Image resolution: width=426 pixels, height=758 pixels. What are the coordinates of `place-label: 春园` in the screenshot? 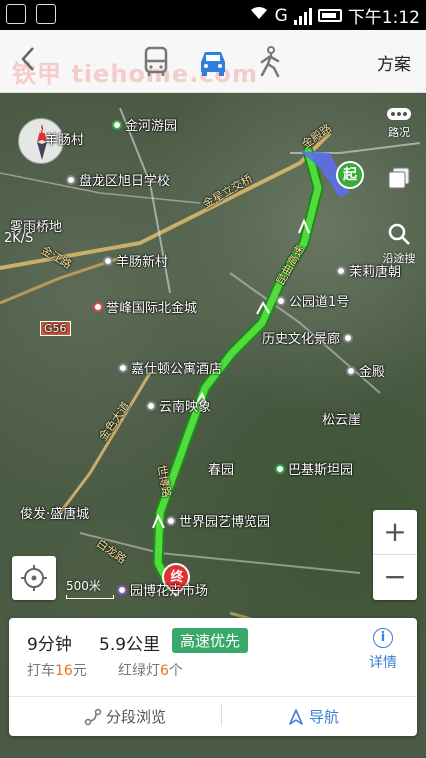 It's located at (221, 468).